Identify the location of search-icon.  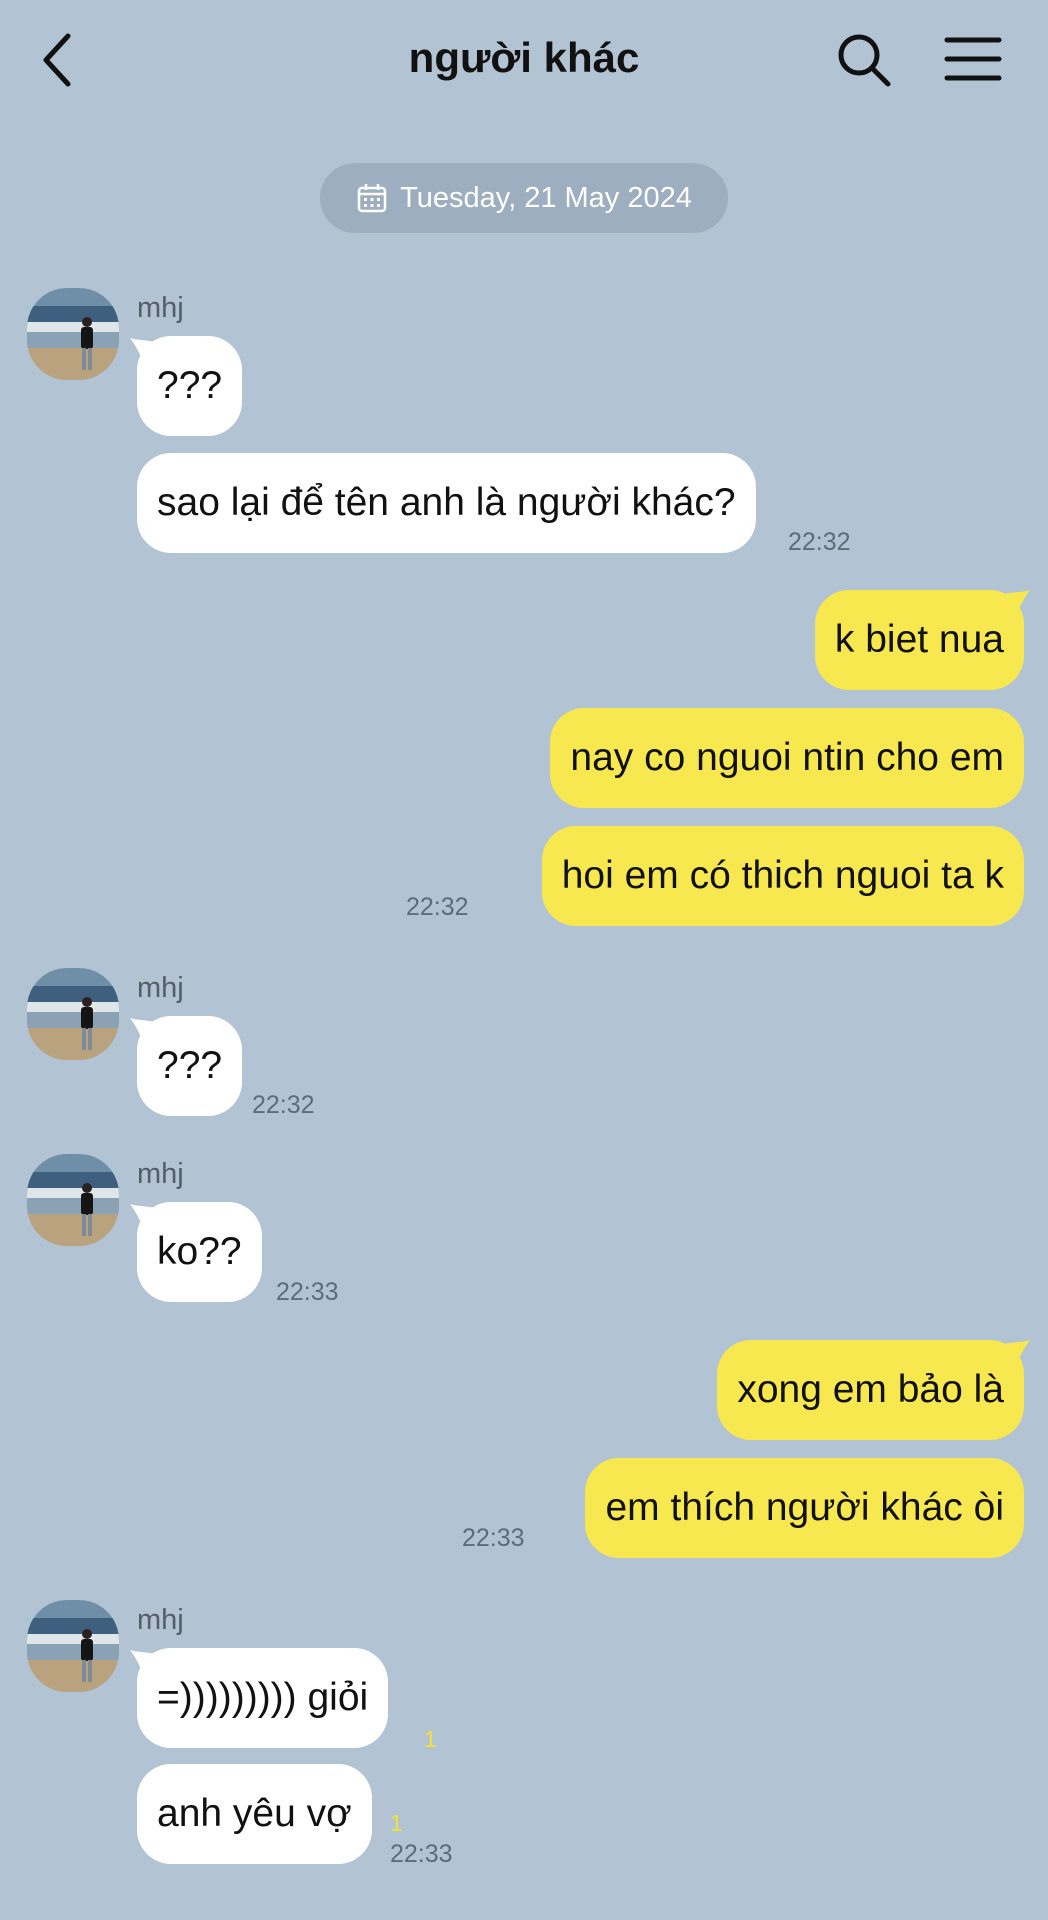
(864, 60).